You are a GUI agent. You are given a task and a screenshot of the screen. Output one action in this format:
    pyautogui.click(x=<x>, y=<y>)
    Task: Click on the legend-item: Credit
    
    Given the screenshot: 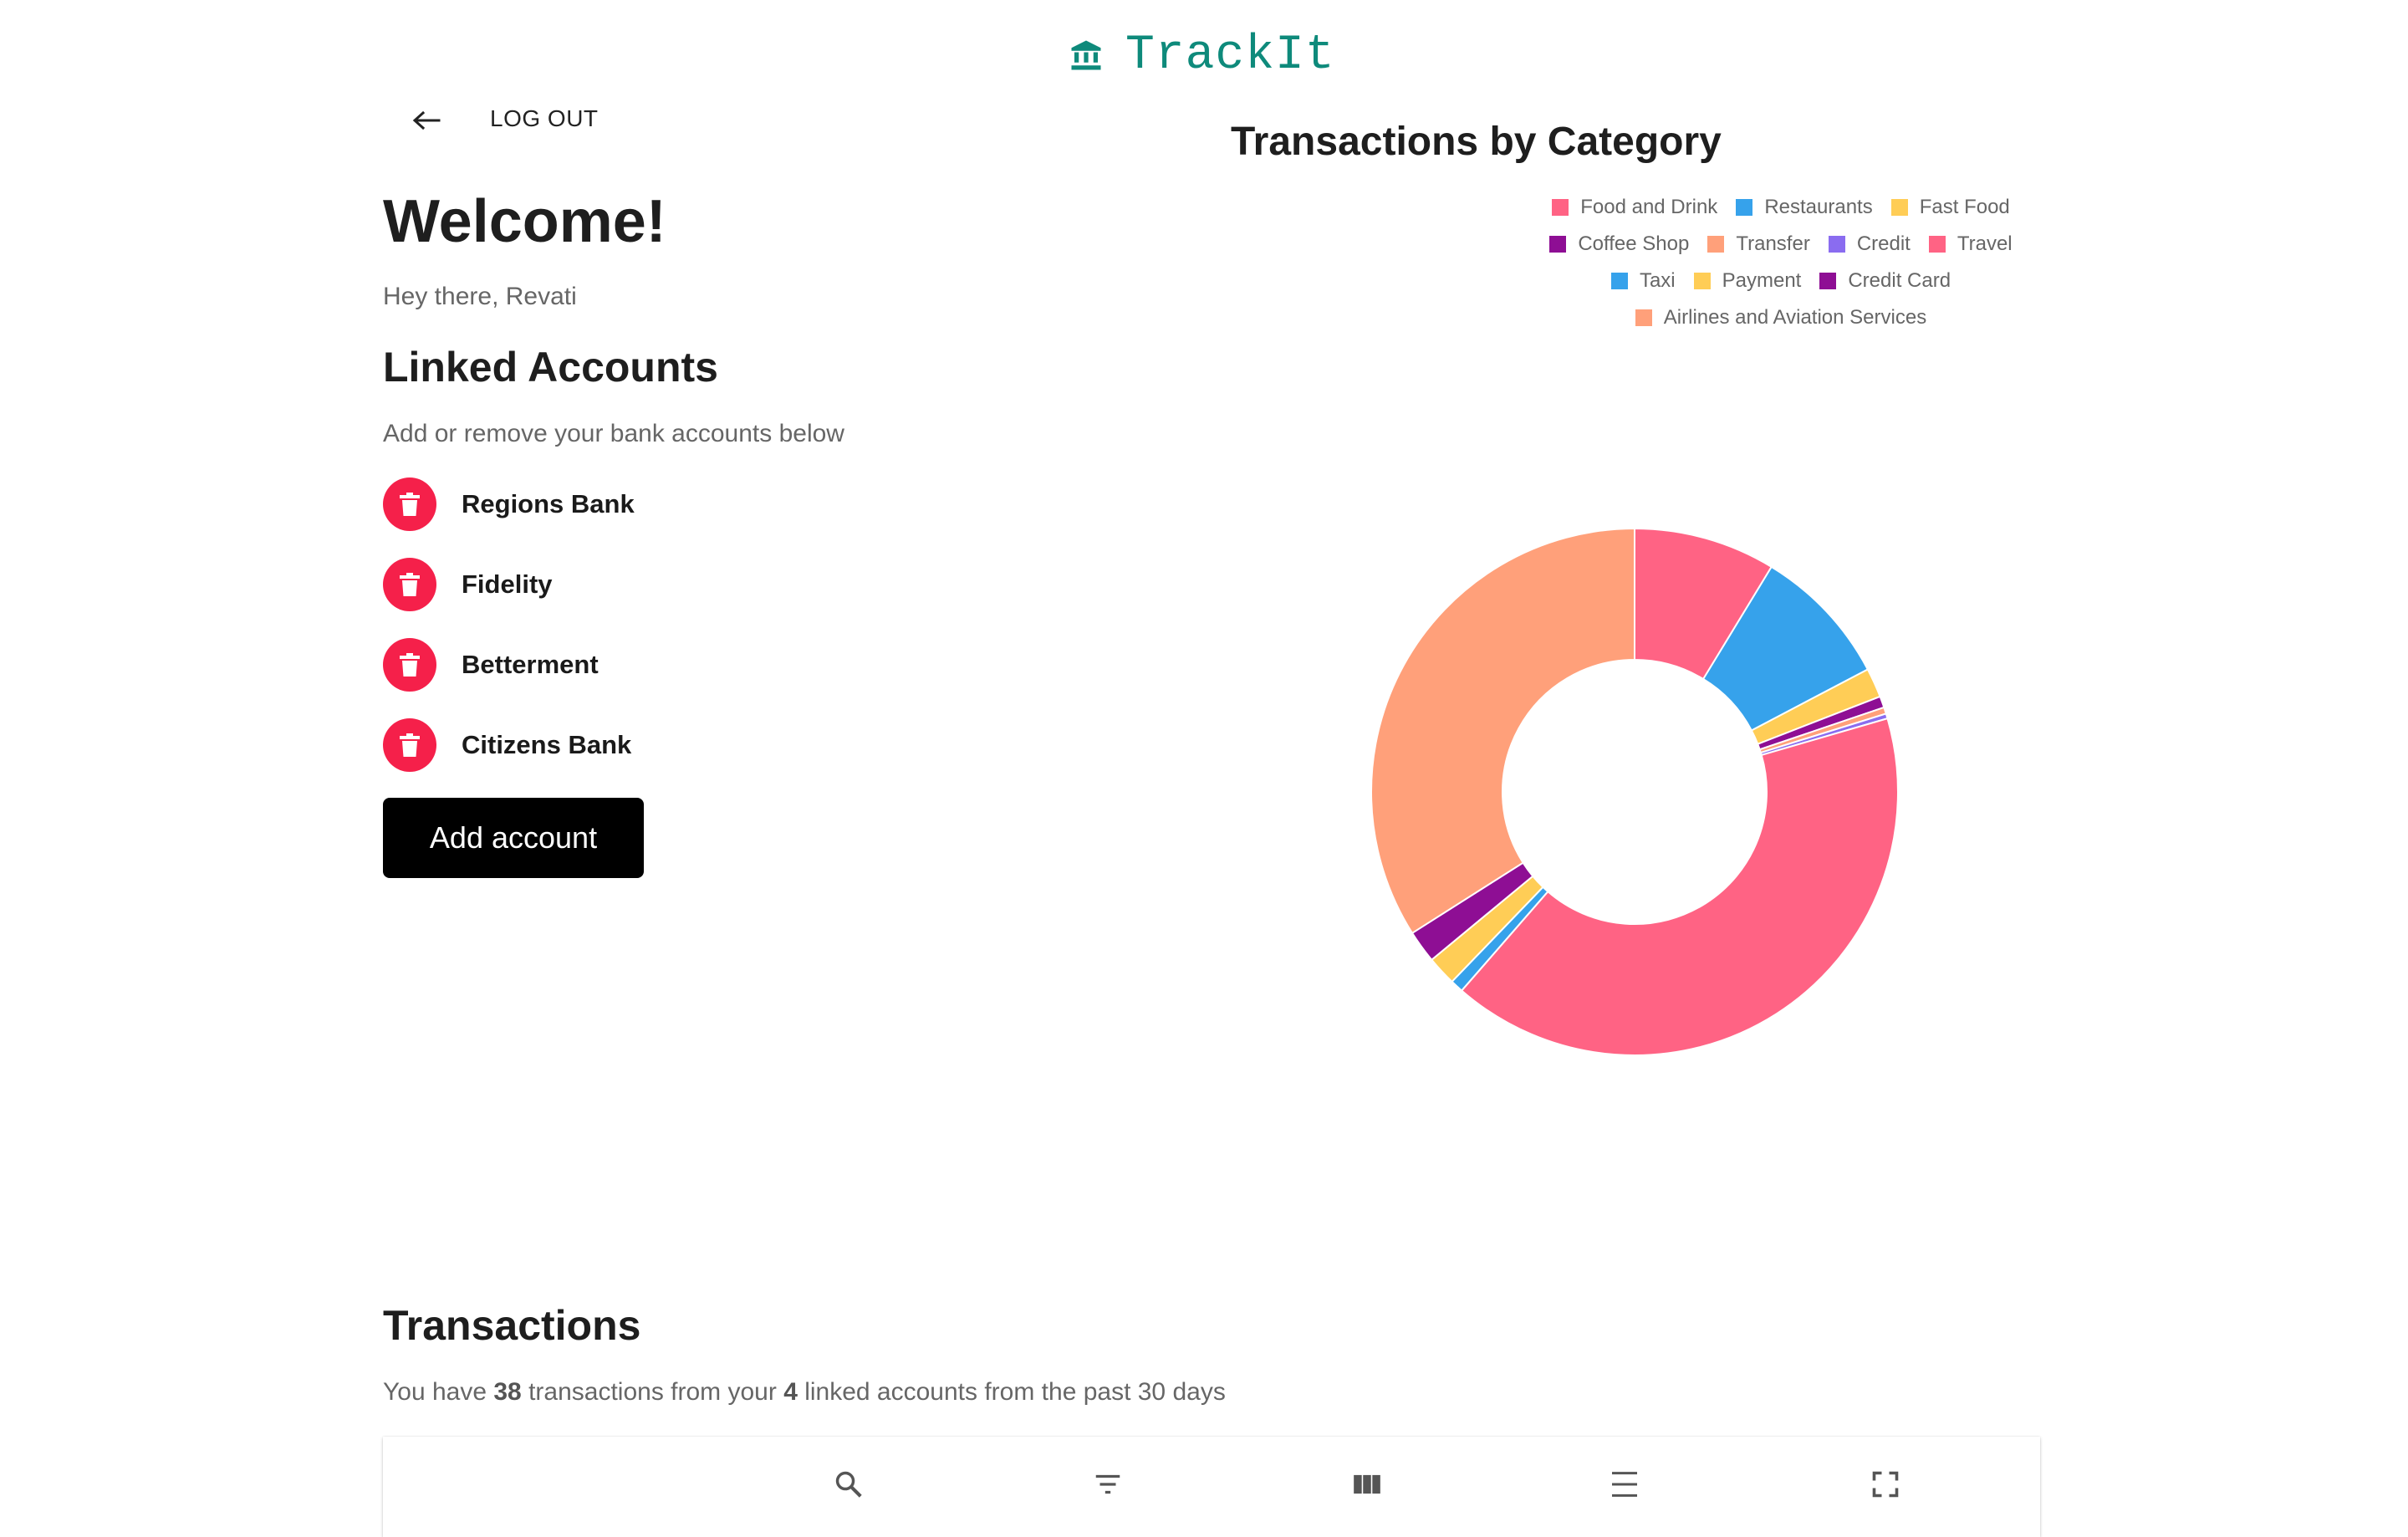 What is the action you would take?
    pyautogui.click(x=1869, y=244)
    